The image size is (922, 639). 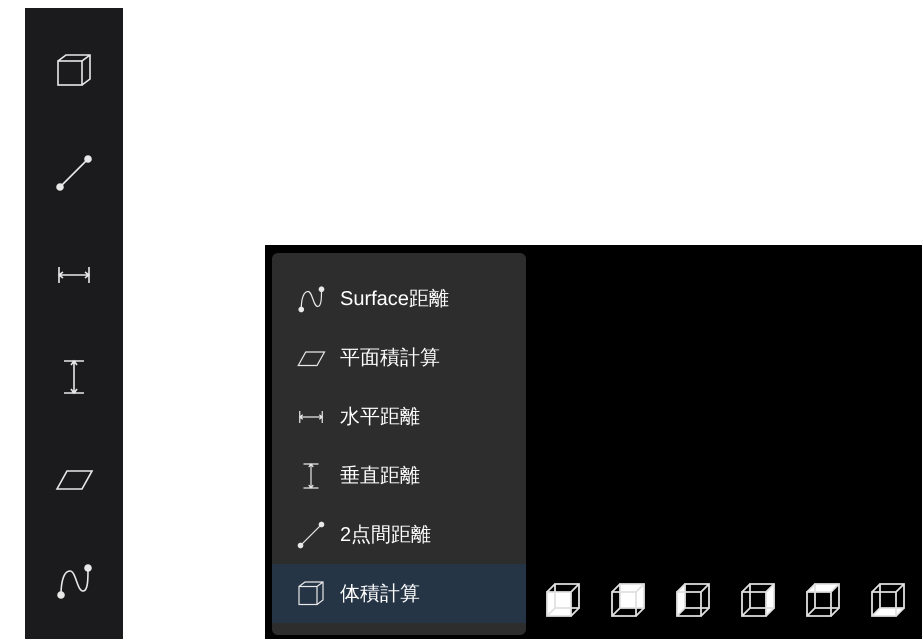 I want to click on menu-item: 体積計算, so click(x=399, y=593).